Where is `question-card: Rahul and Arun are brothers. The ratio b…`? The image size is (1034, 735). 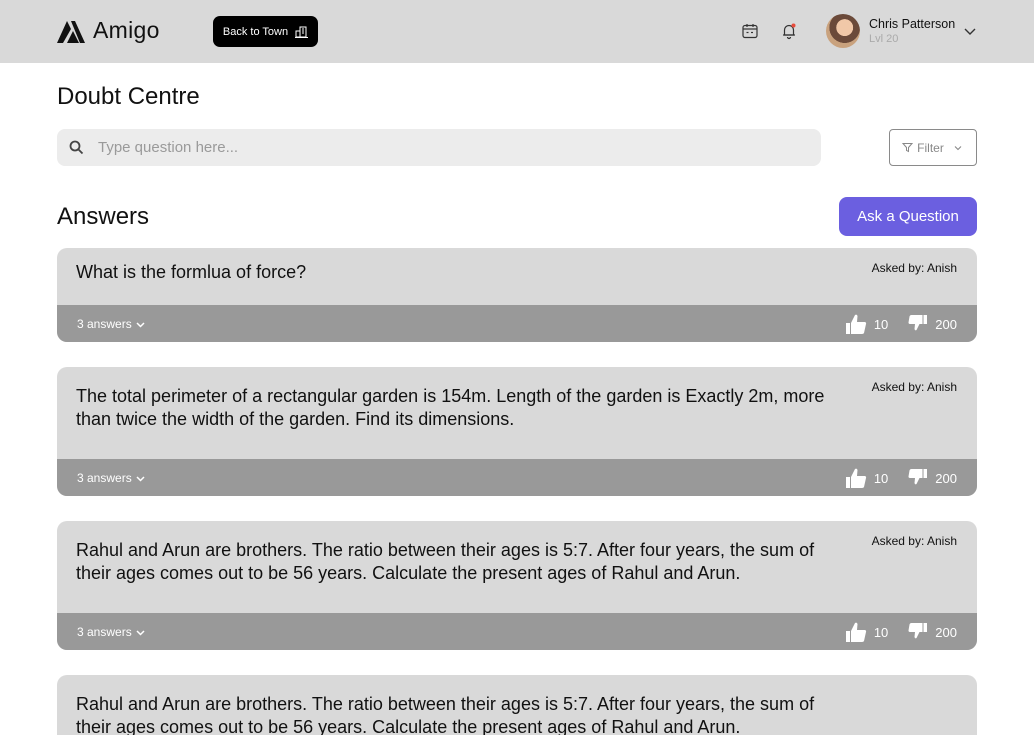
question-card: Rahul and Arun are brothers. The ratio b… is located at coordinates (517, 705).